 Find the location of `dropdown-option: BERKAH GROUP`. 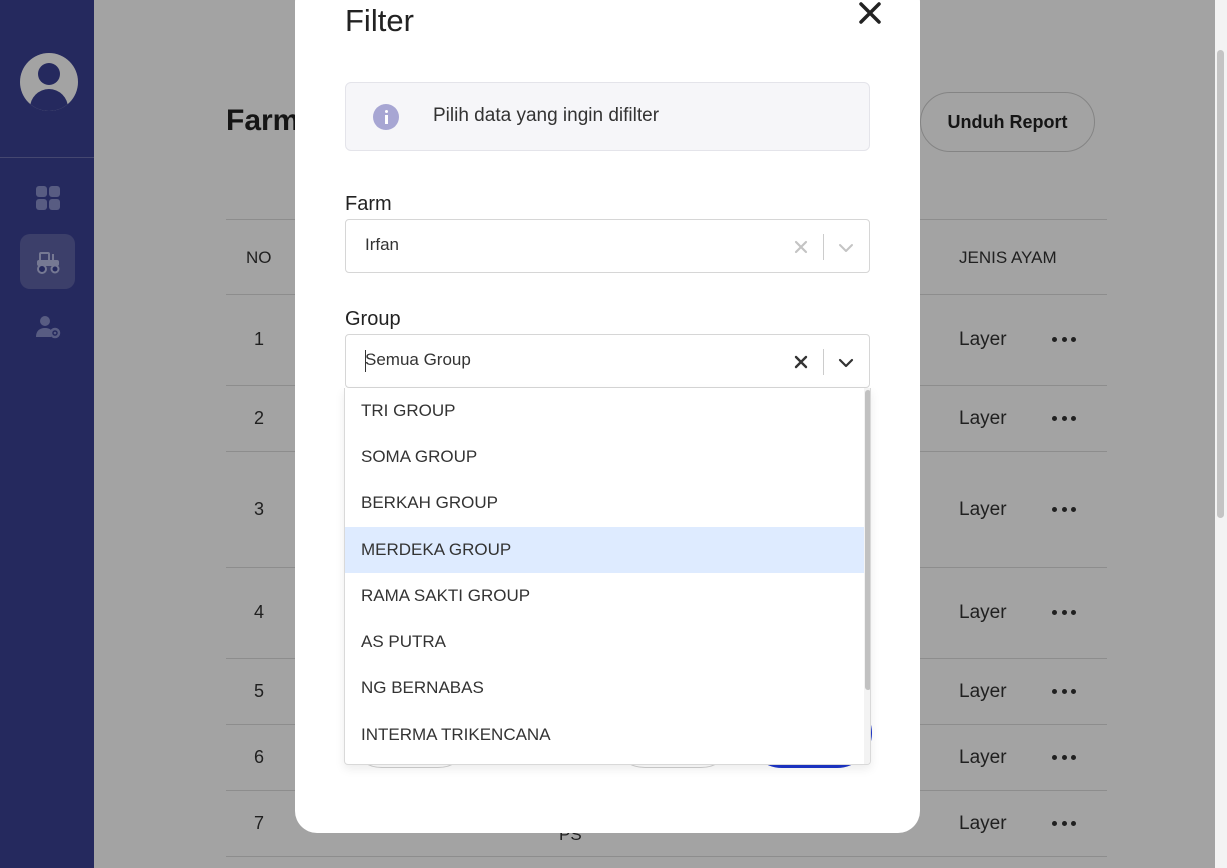

dropdown-option: BERKAH GROUP is located at coordinates (604, 503).